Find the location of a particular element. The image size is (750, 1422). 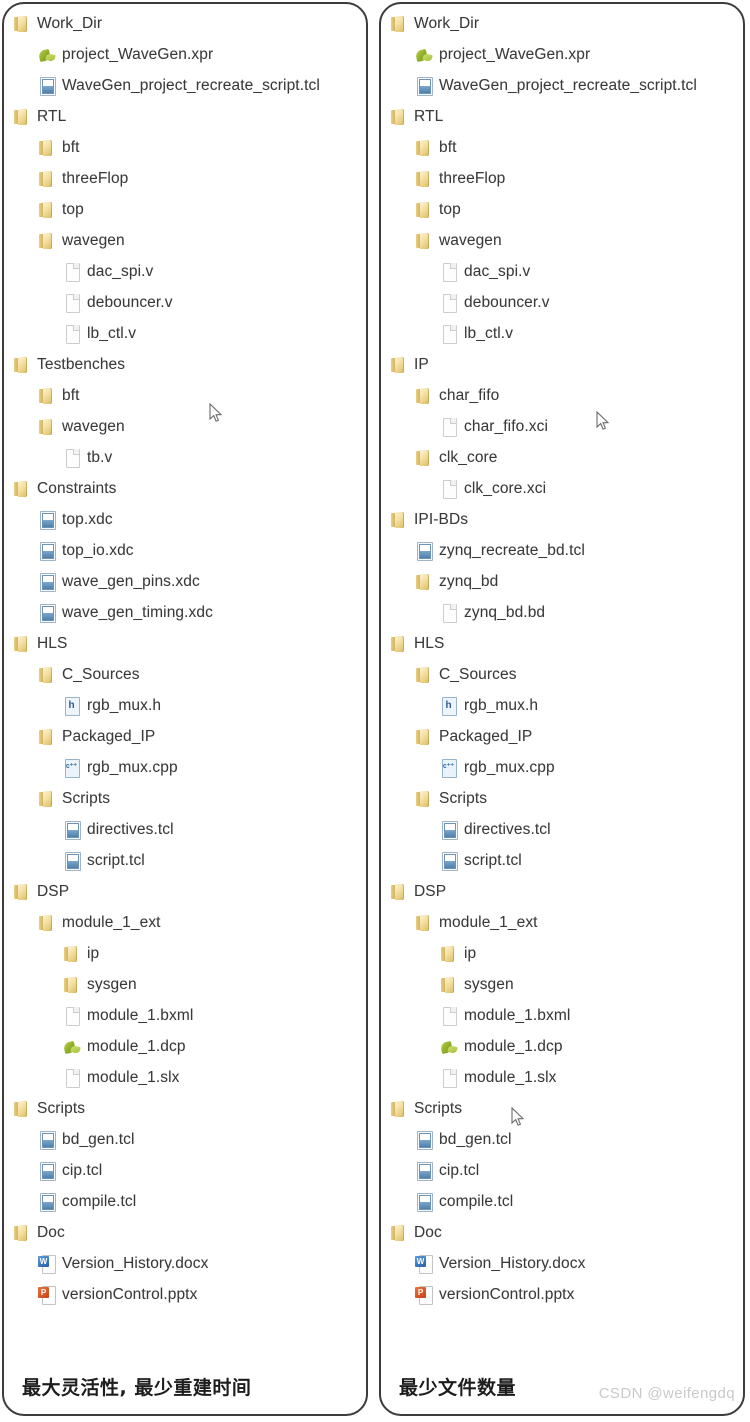

tree-row-label: C_Sources is located at coordinates (101, 674).